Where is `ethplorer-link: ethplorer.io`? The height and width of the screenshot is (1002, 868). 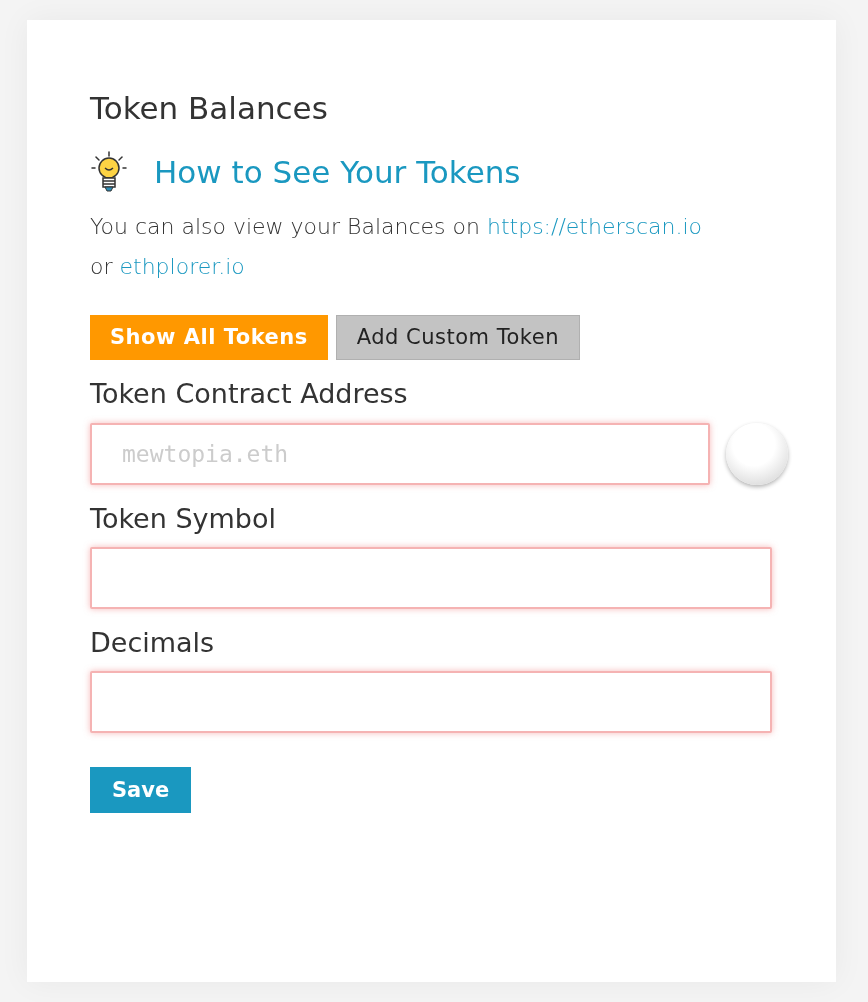
ethplorer-link: ethplorer.io is located at coordinates (182, 267).